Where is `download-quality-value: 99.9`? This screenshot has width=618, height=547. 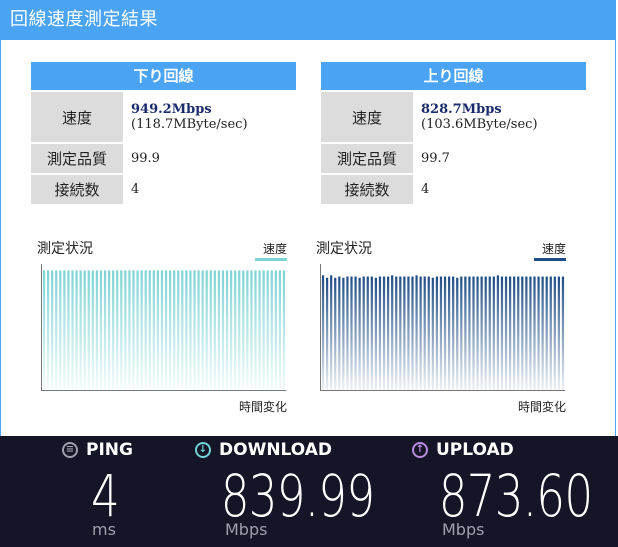
download-quality-value: 99.9 is located at coordinates (145, 158).